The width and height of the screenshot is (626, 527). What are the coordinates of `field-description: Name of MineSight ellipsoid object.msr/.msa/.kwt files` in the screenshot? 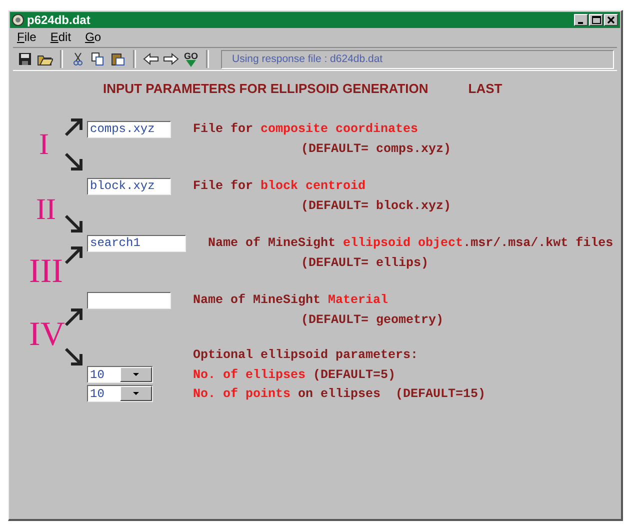 It's located at (411, 243).